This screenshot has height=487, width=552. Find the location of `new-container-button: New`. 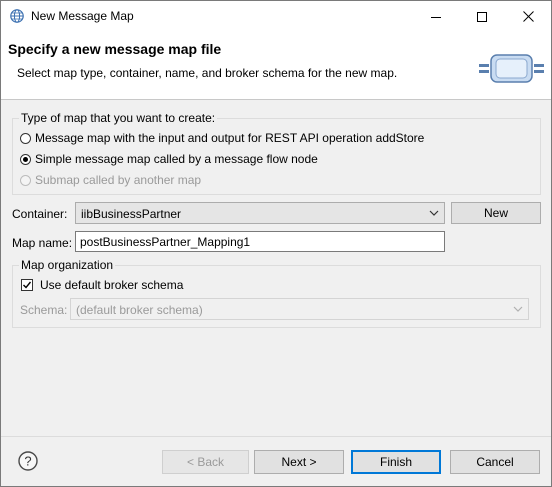

new-container-button: New is located at coordinates (496, 213).